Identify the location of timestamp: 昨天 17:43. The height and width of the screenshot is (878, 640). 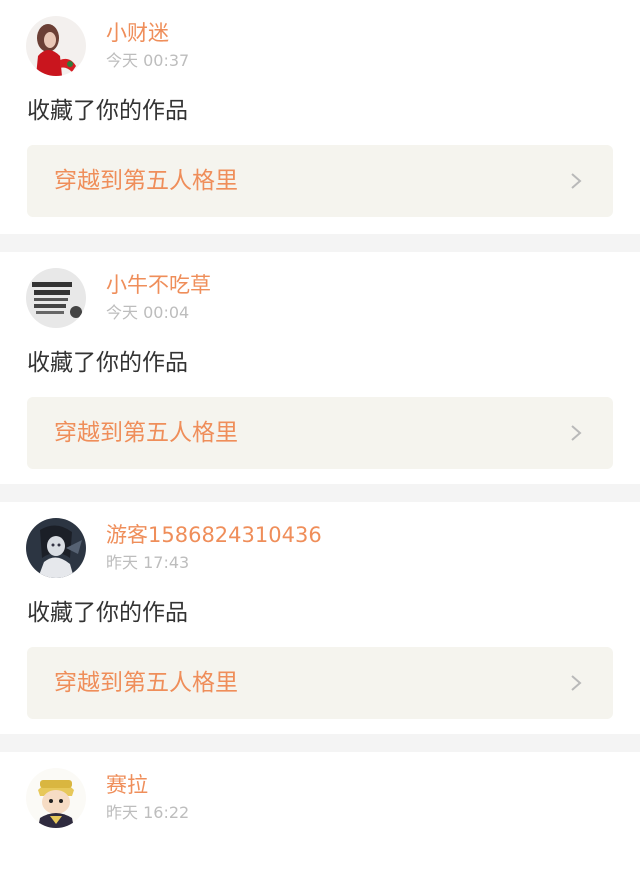
(148, 562).